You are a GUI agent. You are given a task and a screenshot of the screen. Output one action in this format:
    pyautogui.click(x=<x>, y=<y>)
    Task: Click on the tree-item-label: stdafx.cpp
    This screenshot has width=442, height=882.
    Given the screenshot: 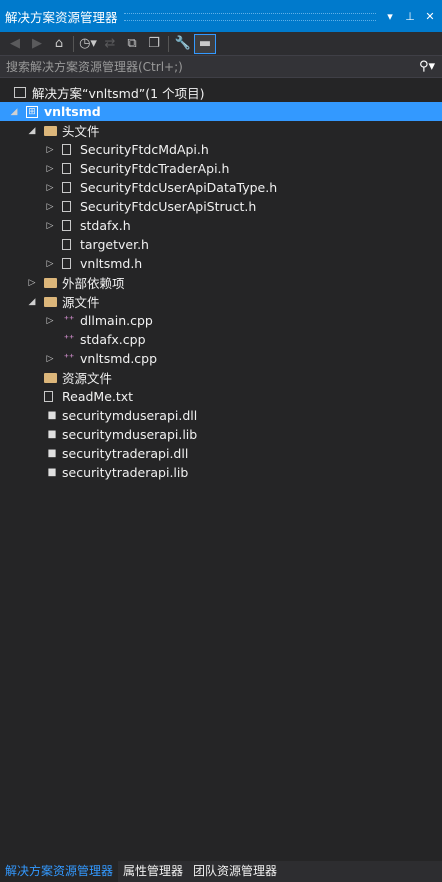 What is the action you would take?
    pyautogui.click(x=113, y=339)
    